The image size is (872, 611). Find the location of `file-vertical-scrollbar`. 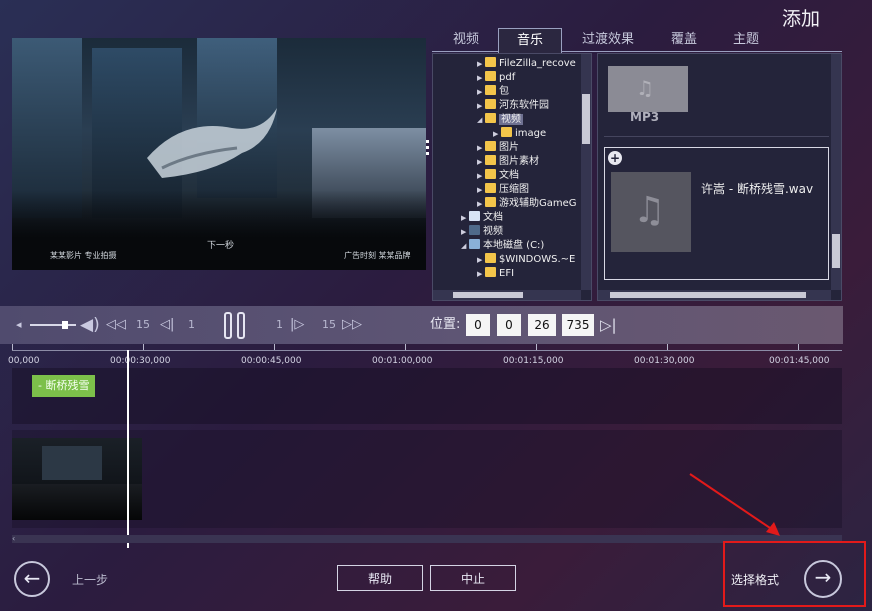

file-vertical-scrollbar is located at coordinates (836, 172).